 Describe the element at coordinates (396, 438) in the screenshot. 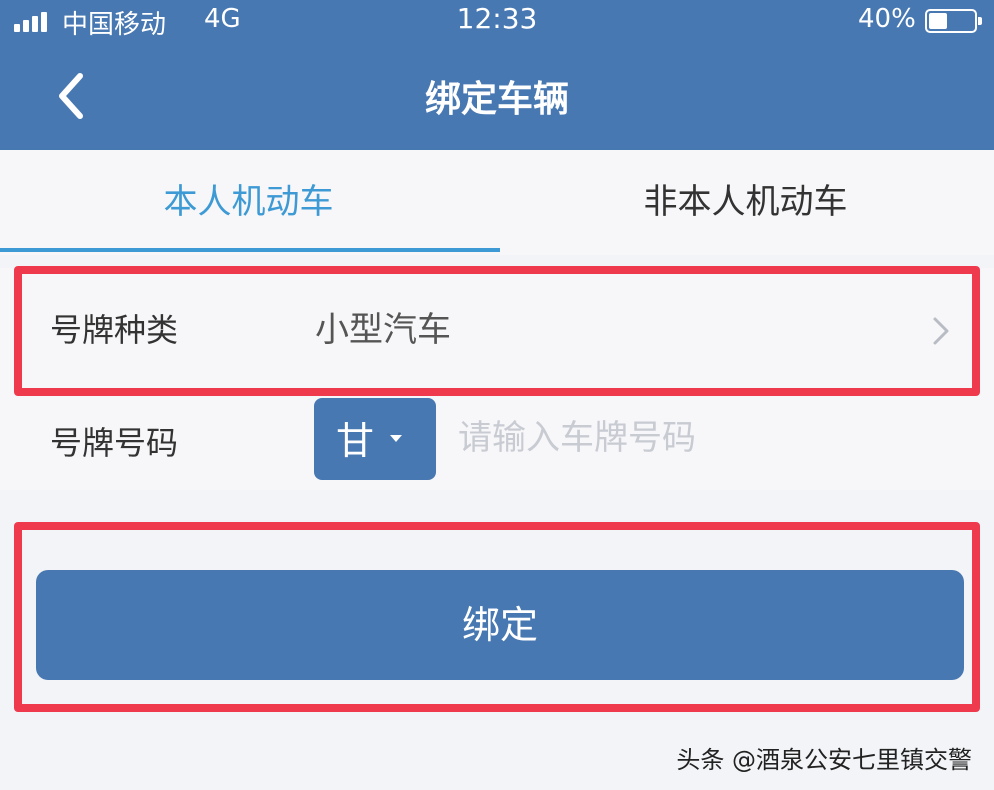

I see `caret-down-icon` at that location.